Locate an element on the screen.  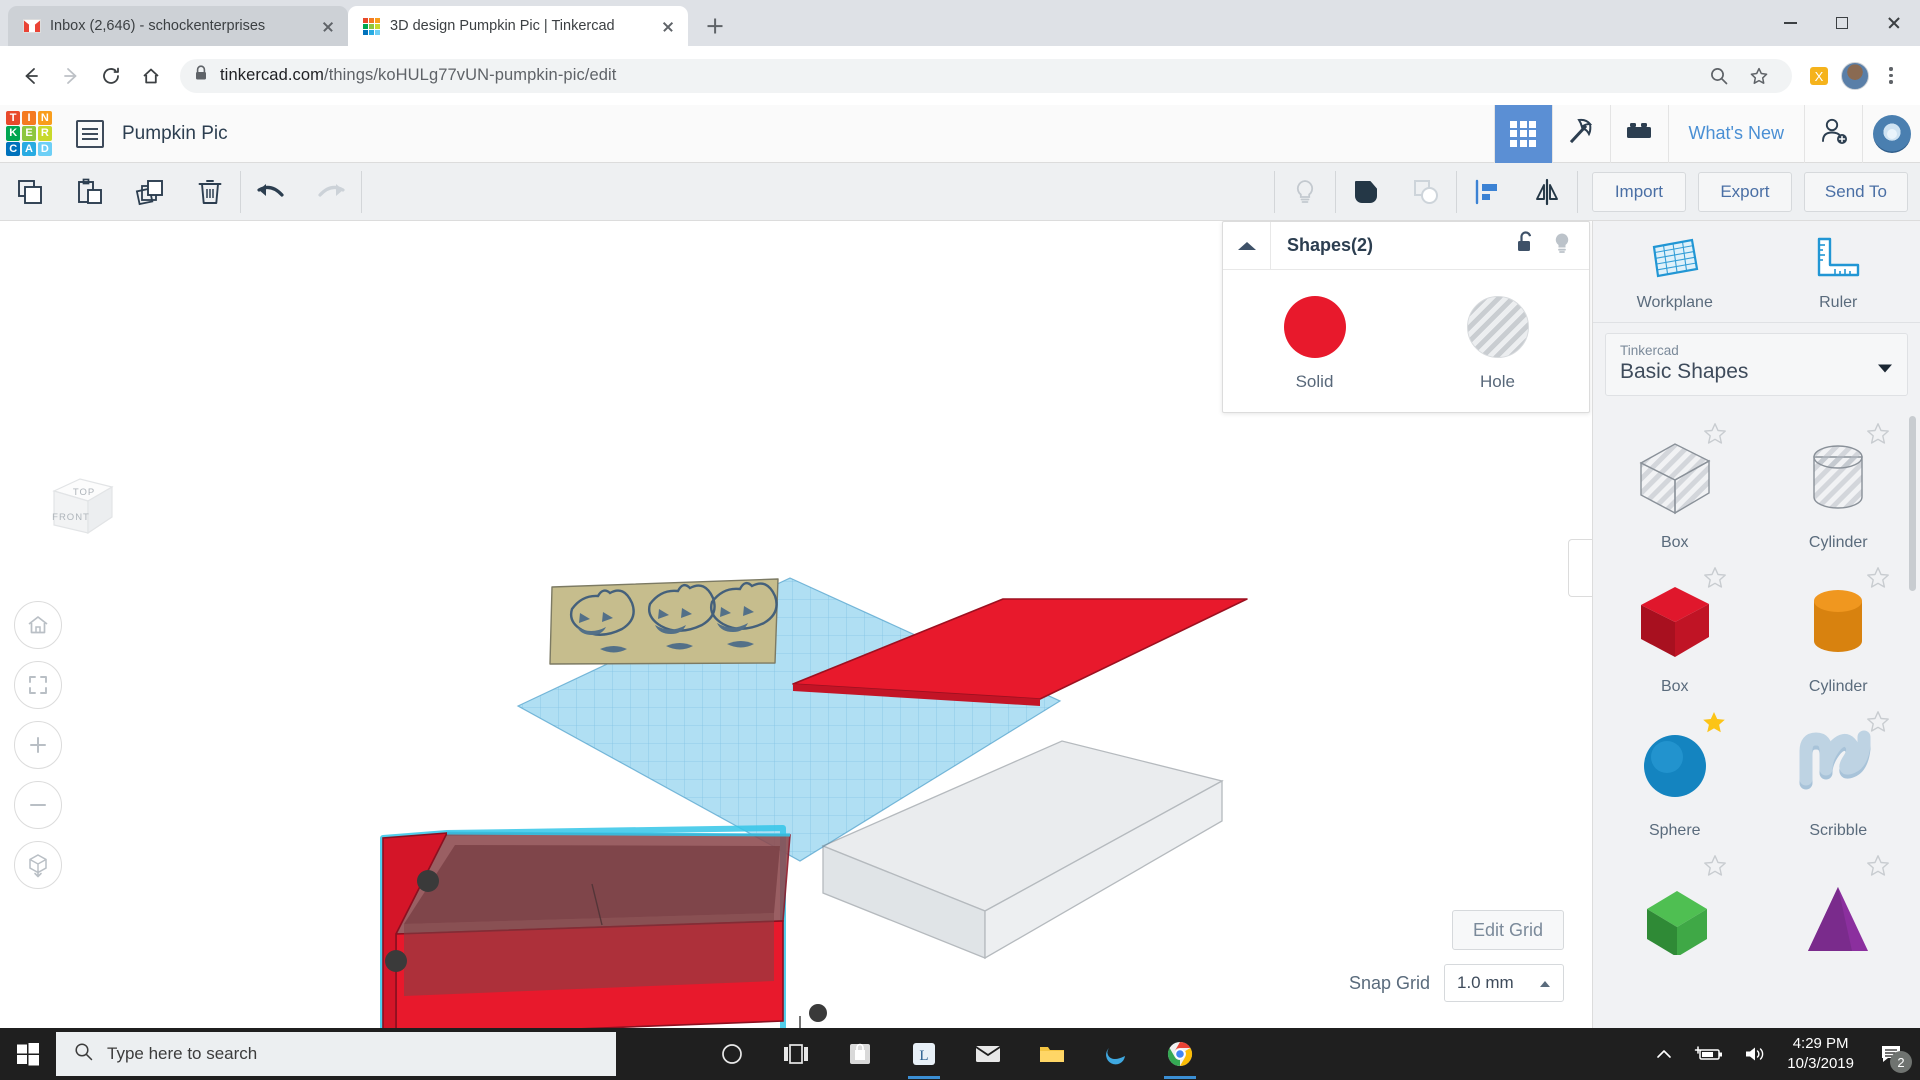
window-minimize-button is located at coordinates (1790, 23).